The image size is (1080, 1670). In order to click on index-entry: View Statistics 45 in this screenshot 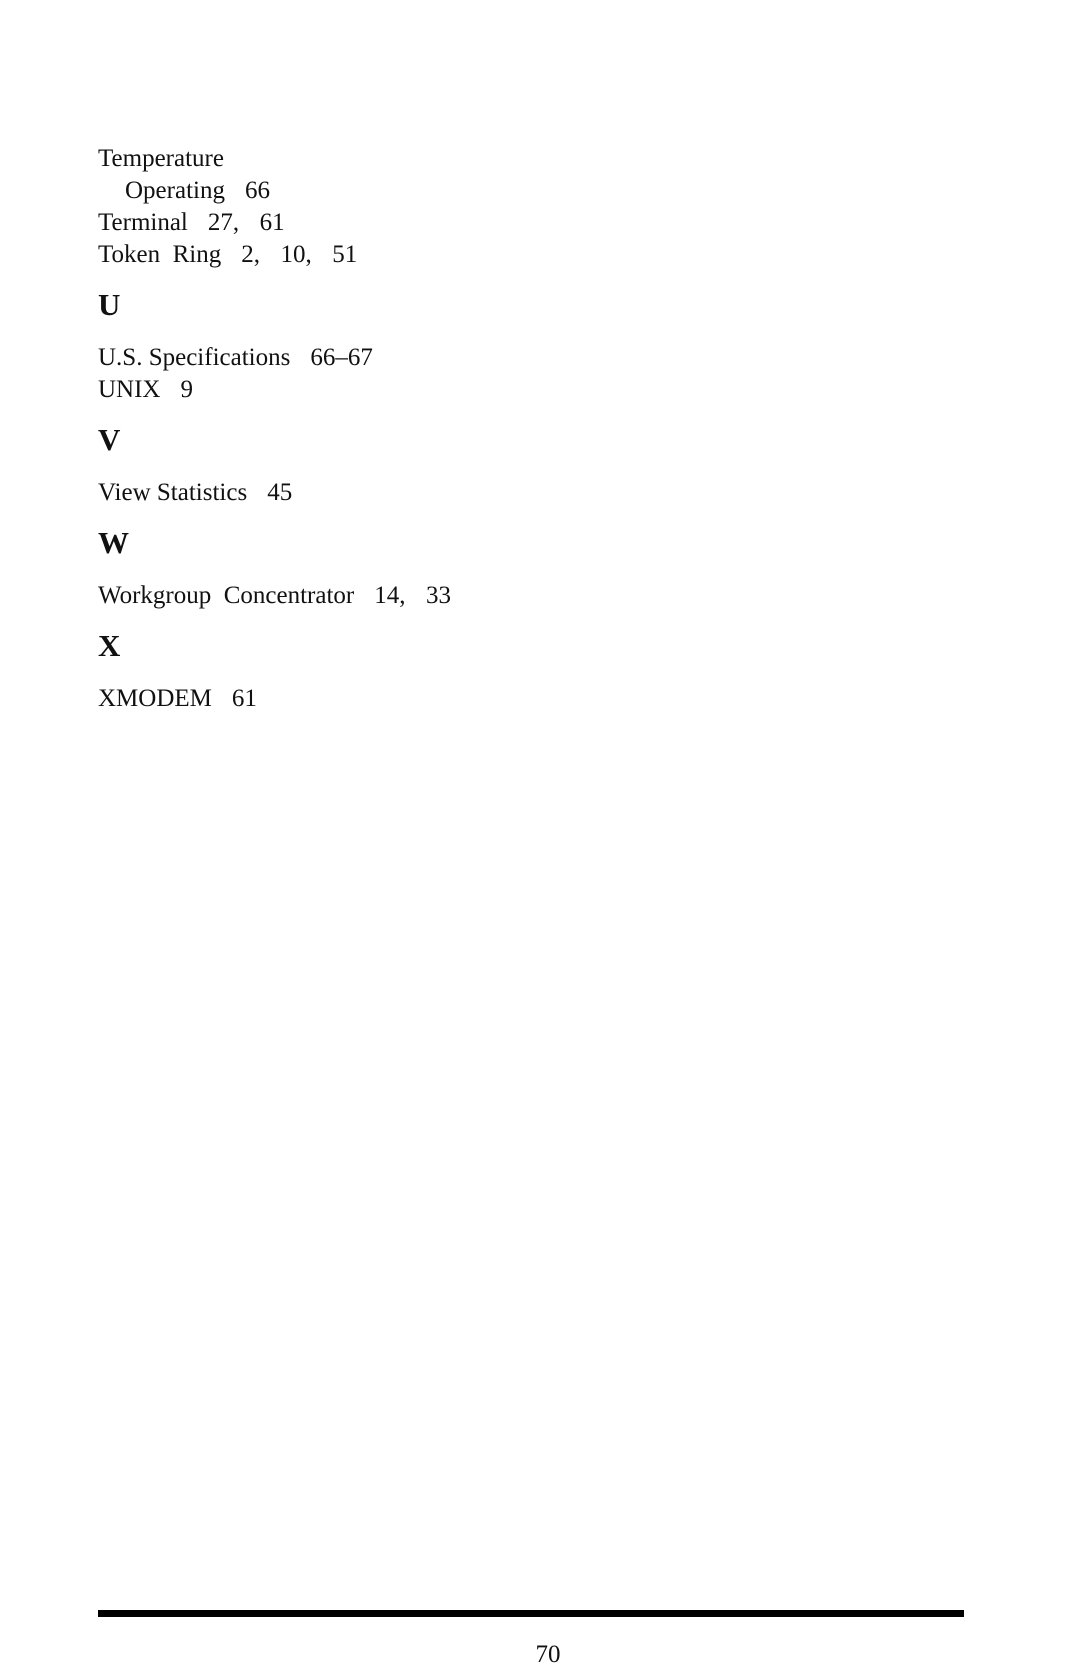, I will do `click(498, 493)`.